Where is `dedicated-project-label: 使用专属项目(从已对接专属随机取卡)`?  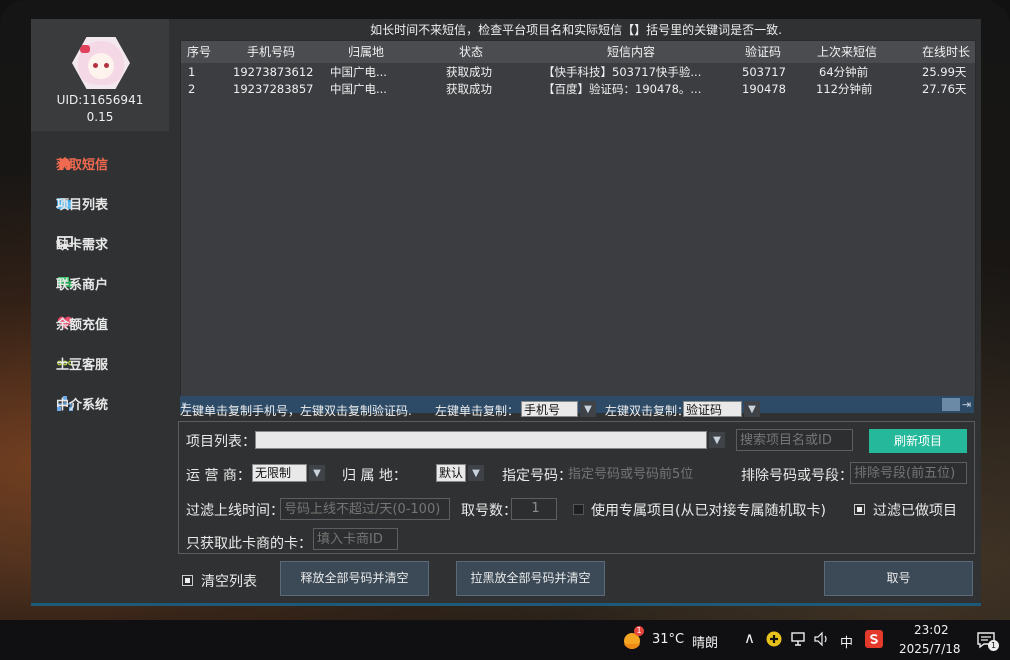 dedicated-project-label: 使用专属项目(从已对接专属随机取卡) is located at coordinates (708, 511).